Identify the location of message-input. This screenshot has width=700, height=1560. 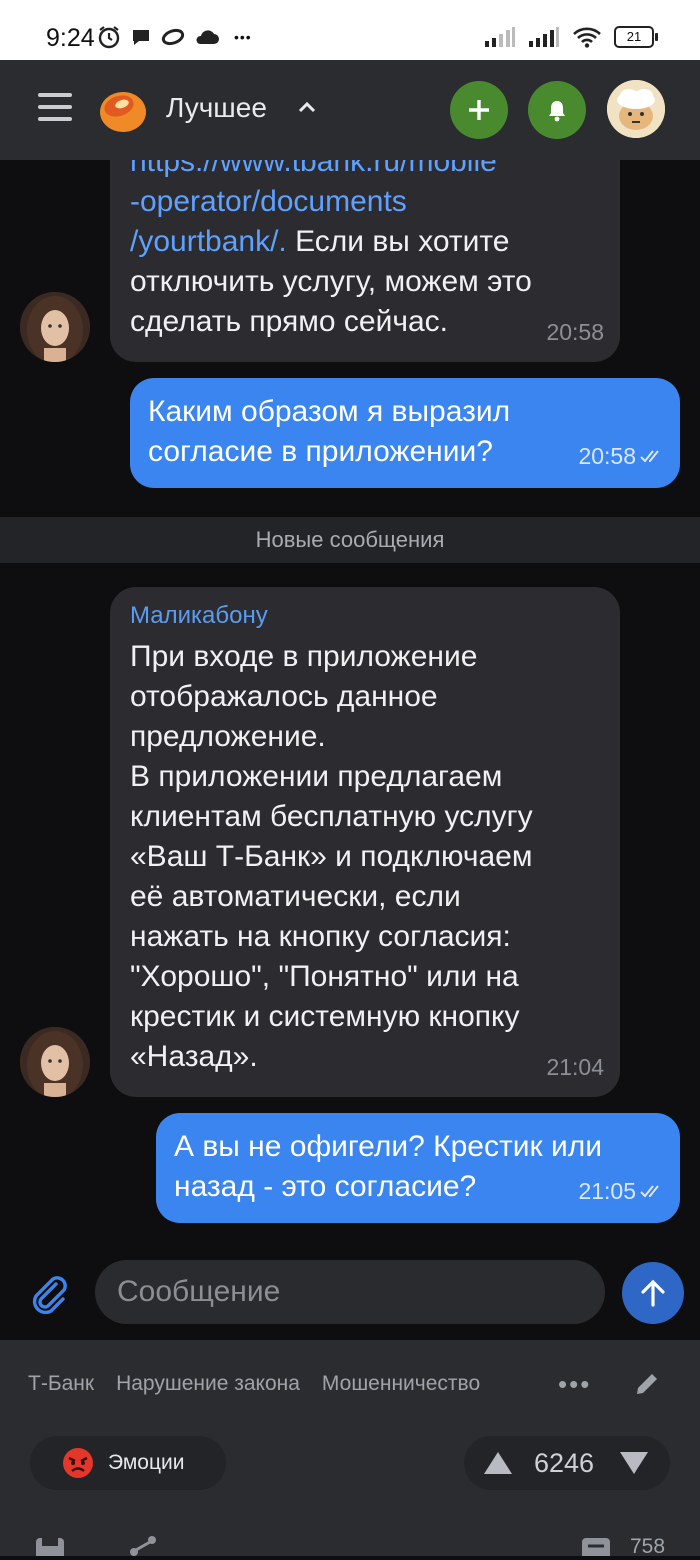
(350, 1292).